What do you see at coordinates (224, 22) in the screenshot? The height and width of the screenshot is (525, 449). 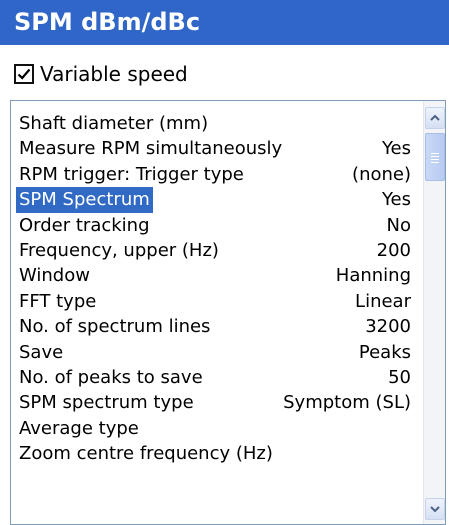 I see `panel-title: SPM dBm/dBc` at bounding box center [224, 22].